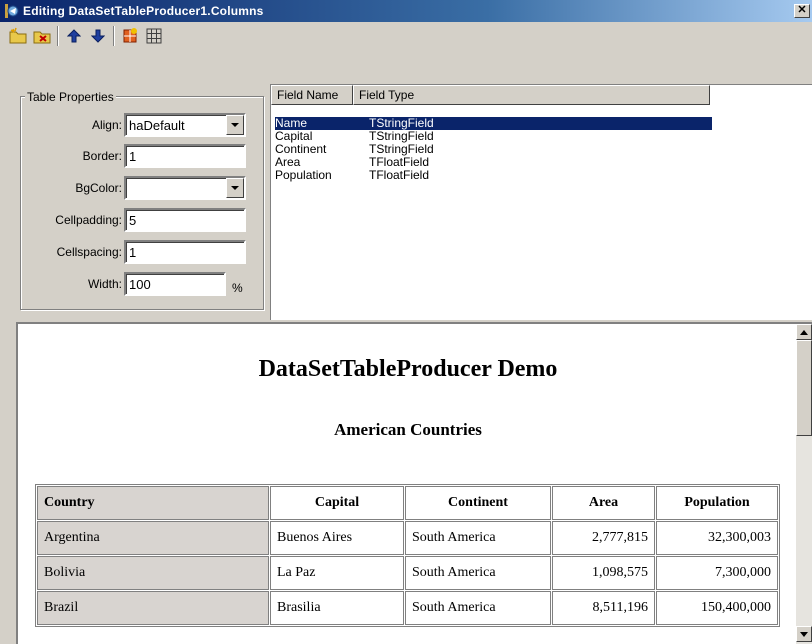  I want to click on preview-title: DataSetTableProducer Demo, so click(408, 369).